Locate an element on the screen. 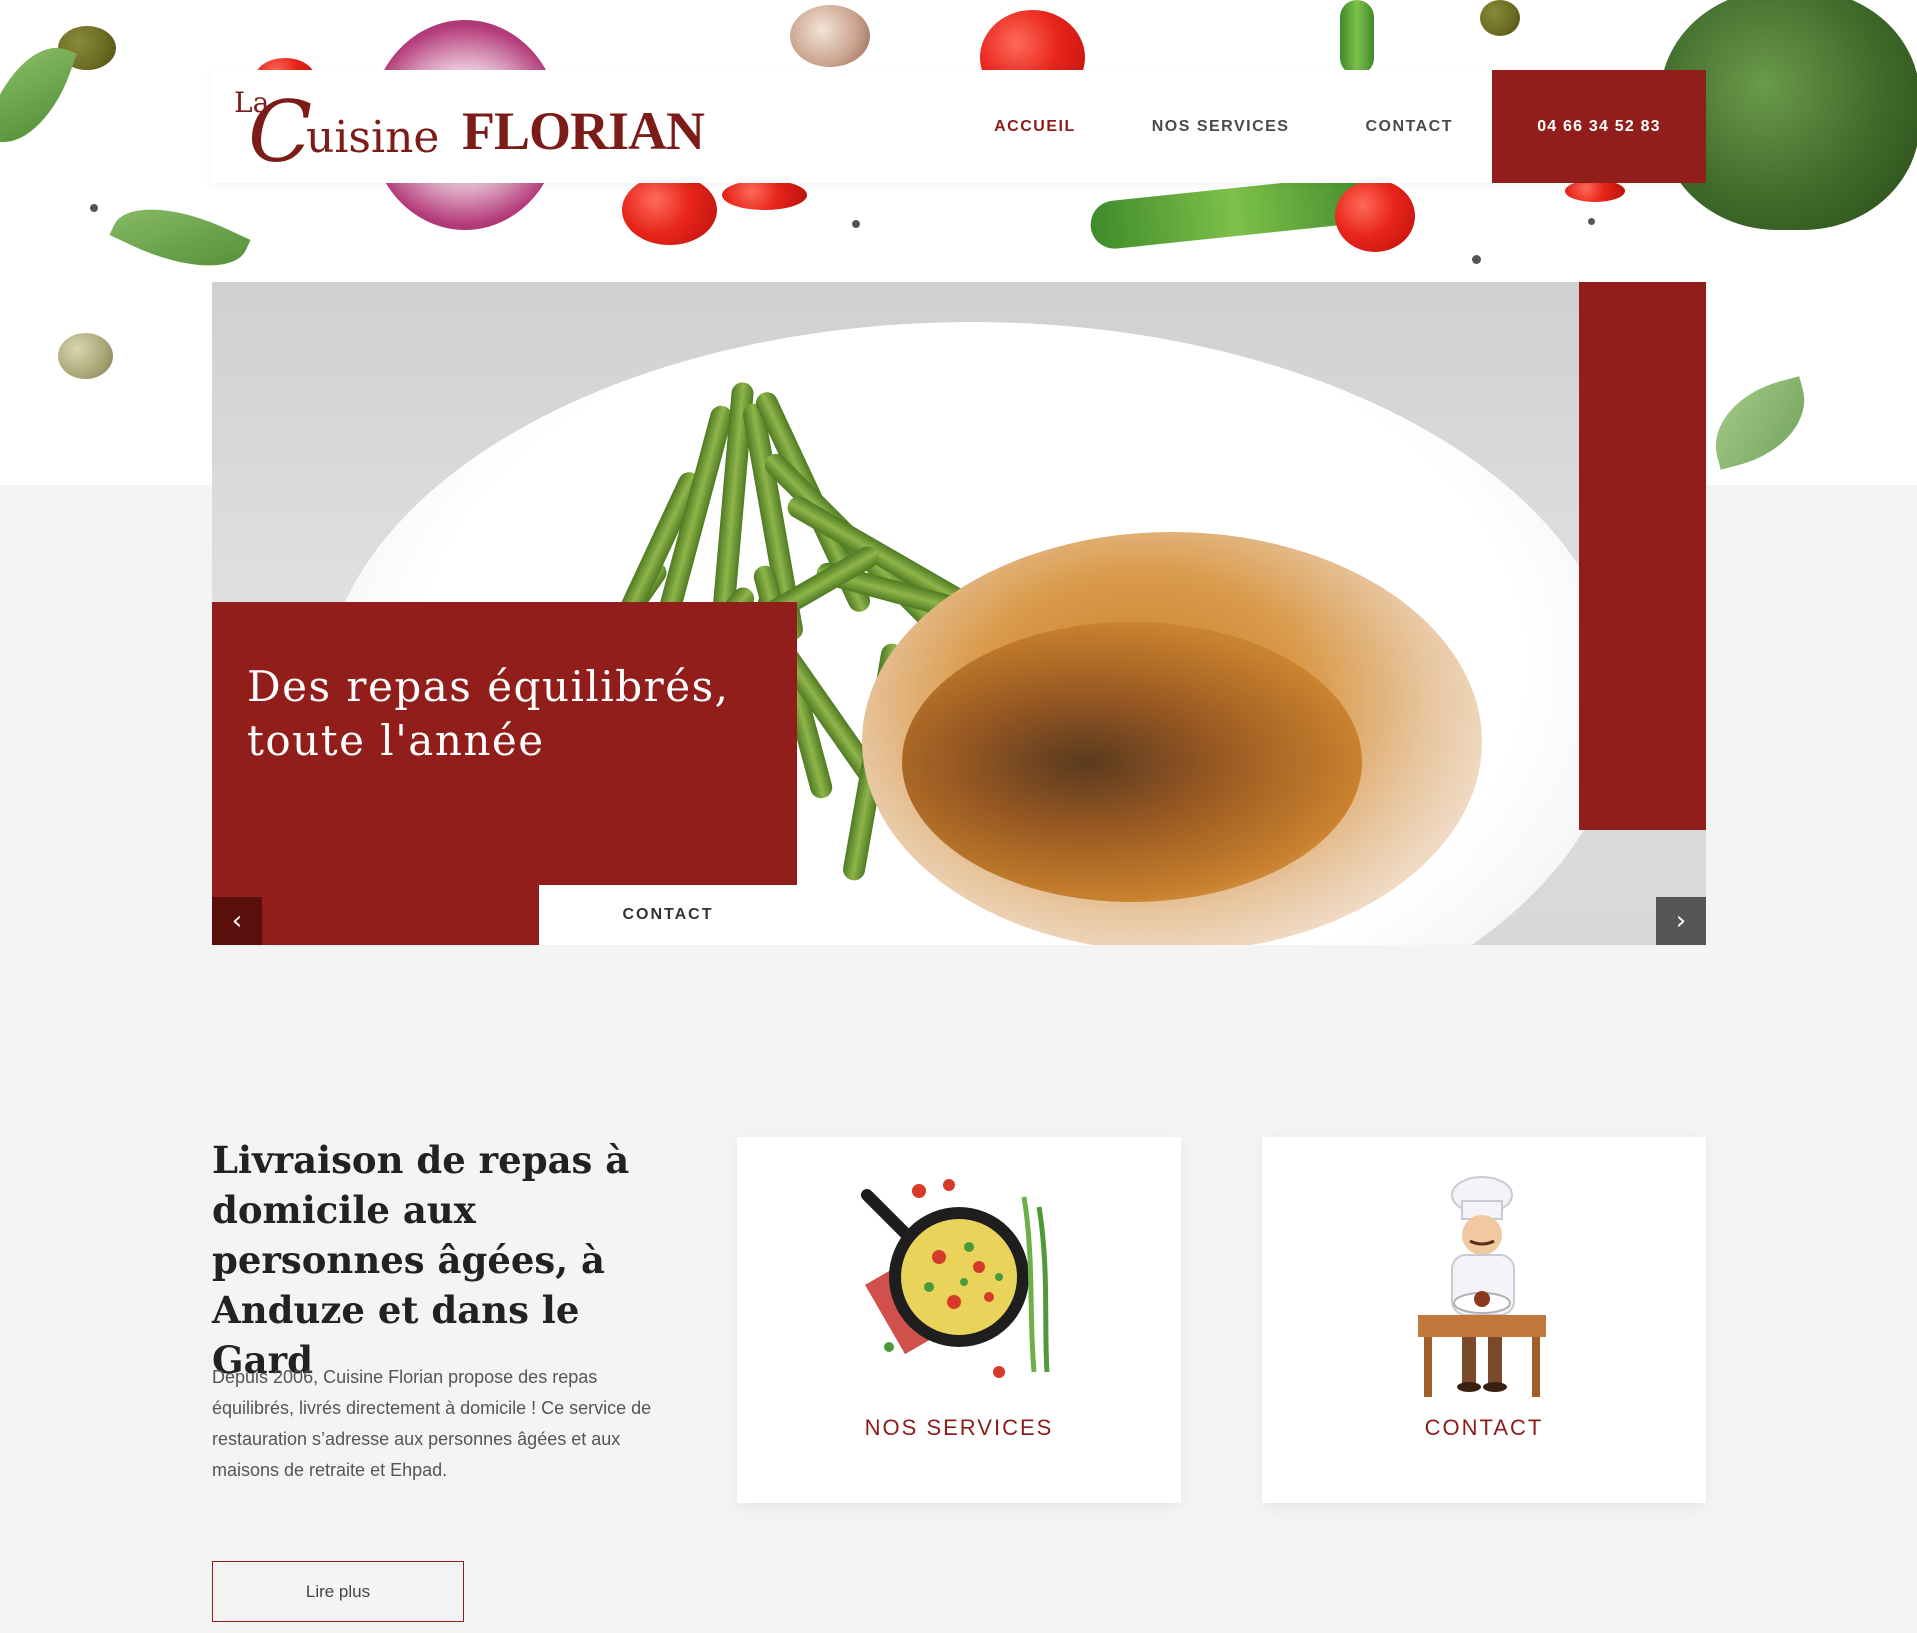  garlic-decoration is located at coordinates (830, 36).